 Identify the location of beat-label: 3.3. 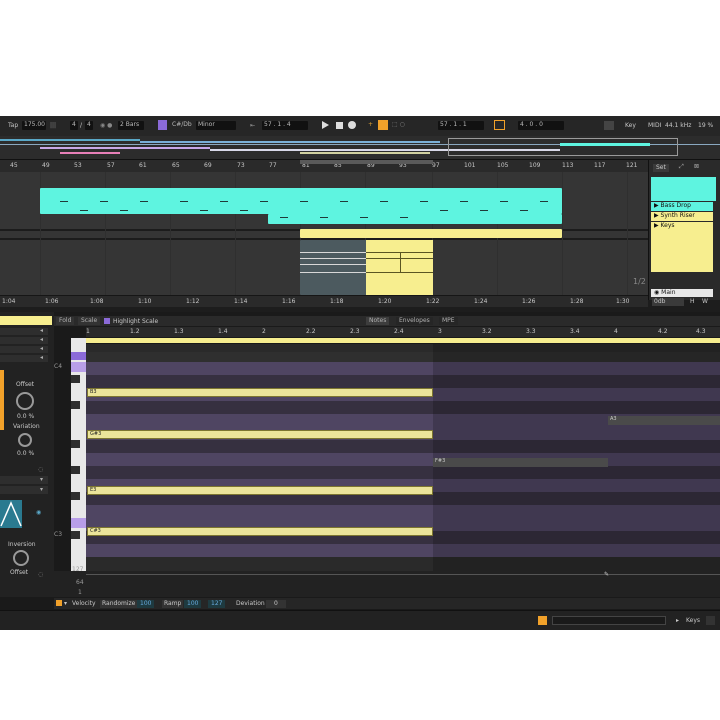
(531, 331).